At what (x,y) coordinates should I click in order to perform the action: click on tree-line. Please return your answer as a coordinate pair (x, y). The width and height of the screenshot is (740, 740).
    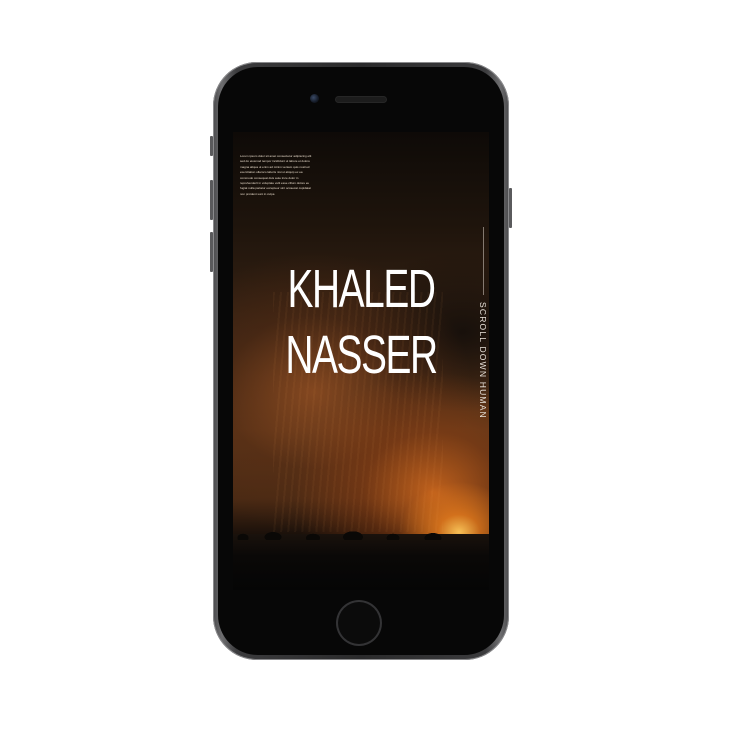
    Looking at the image, I should click on (361, 534).